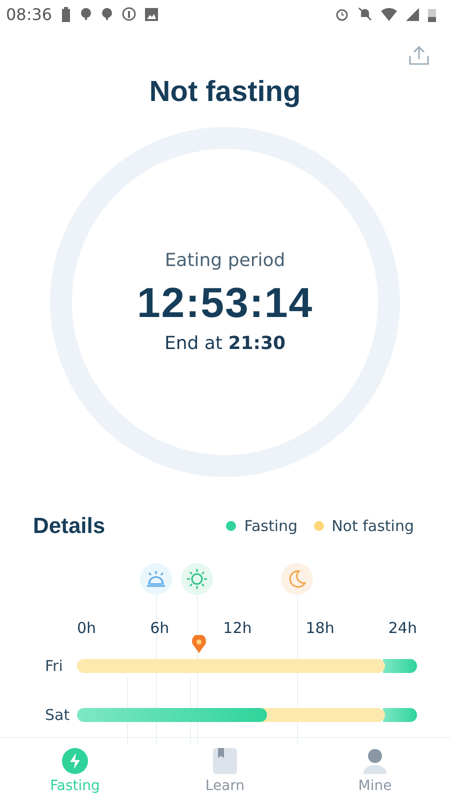 Image resolution: width=450 pixels, height=800 pixels. Describe the element at coordinates (412, 14) in the screenshot. I see `signal-icon` at that location.